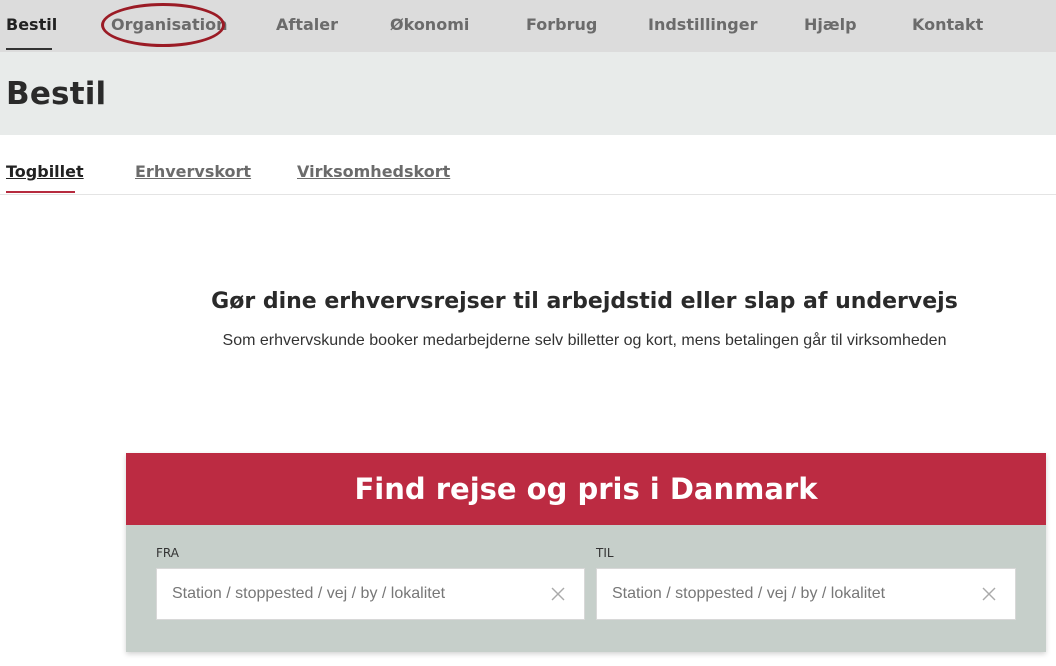  What do you see at coordinates (307, 26) in the screenshot?
I see `nav-item-aftaler: Aftaler` at bounding box center [307, 26].